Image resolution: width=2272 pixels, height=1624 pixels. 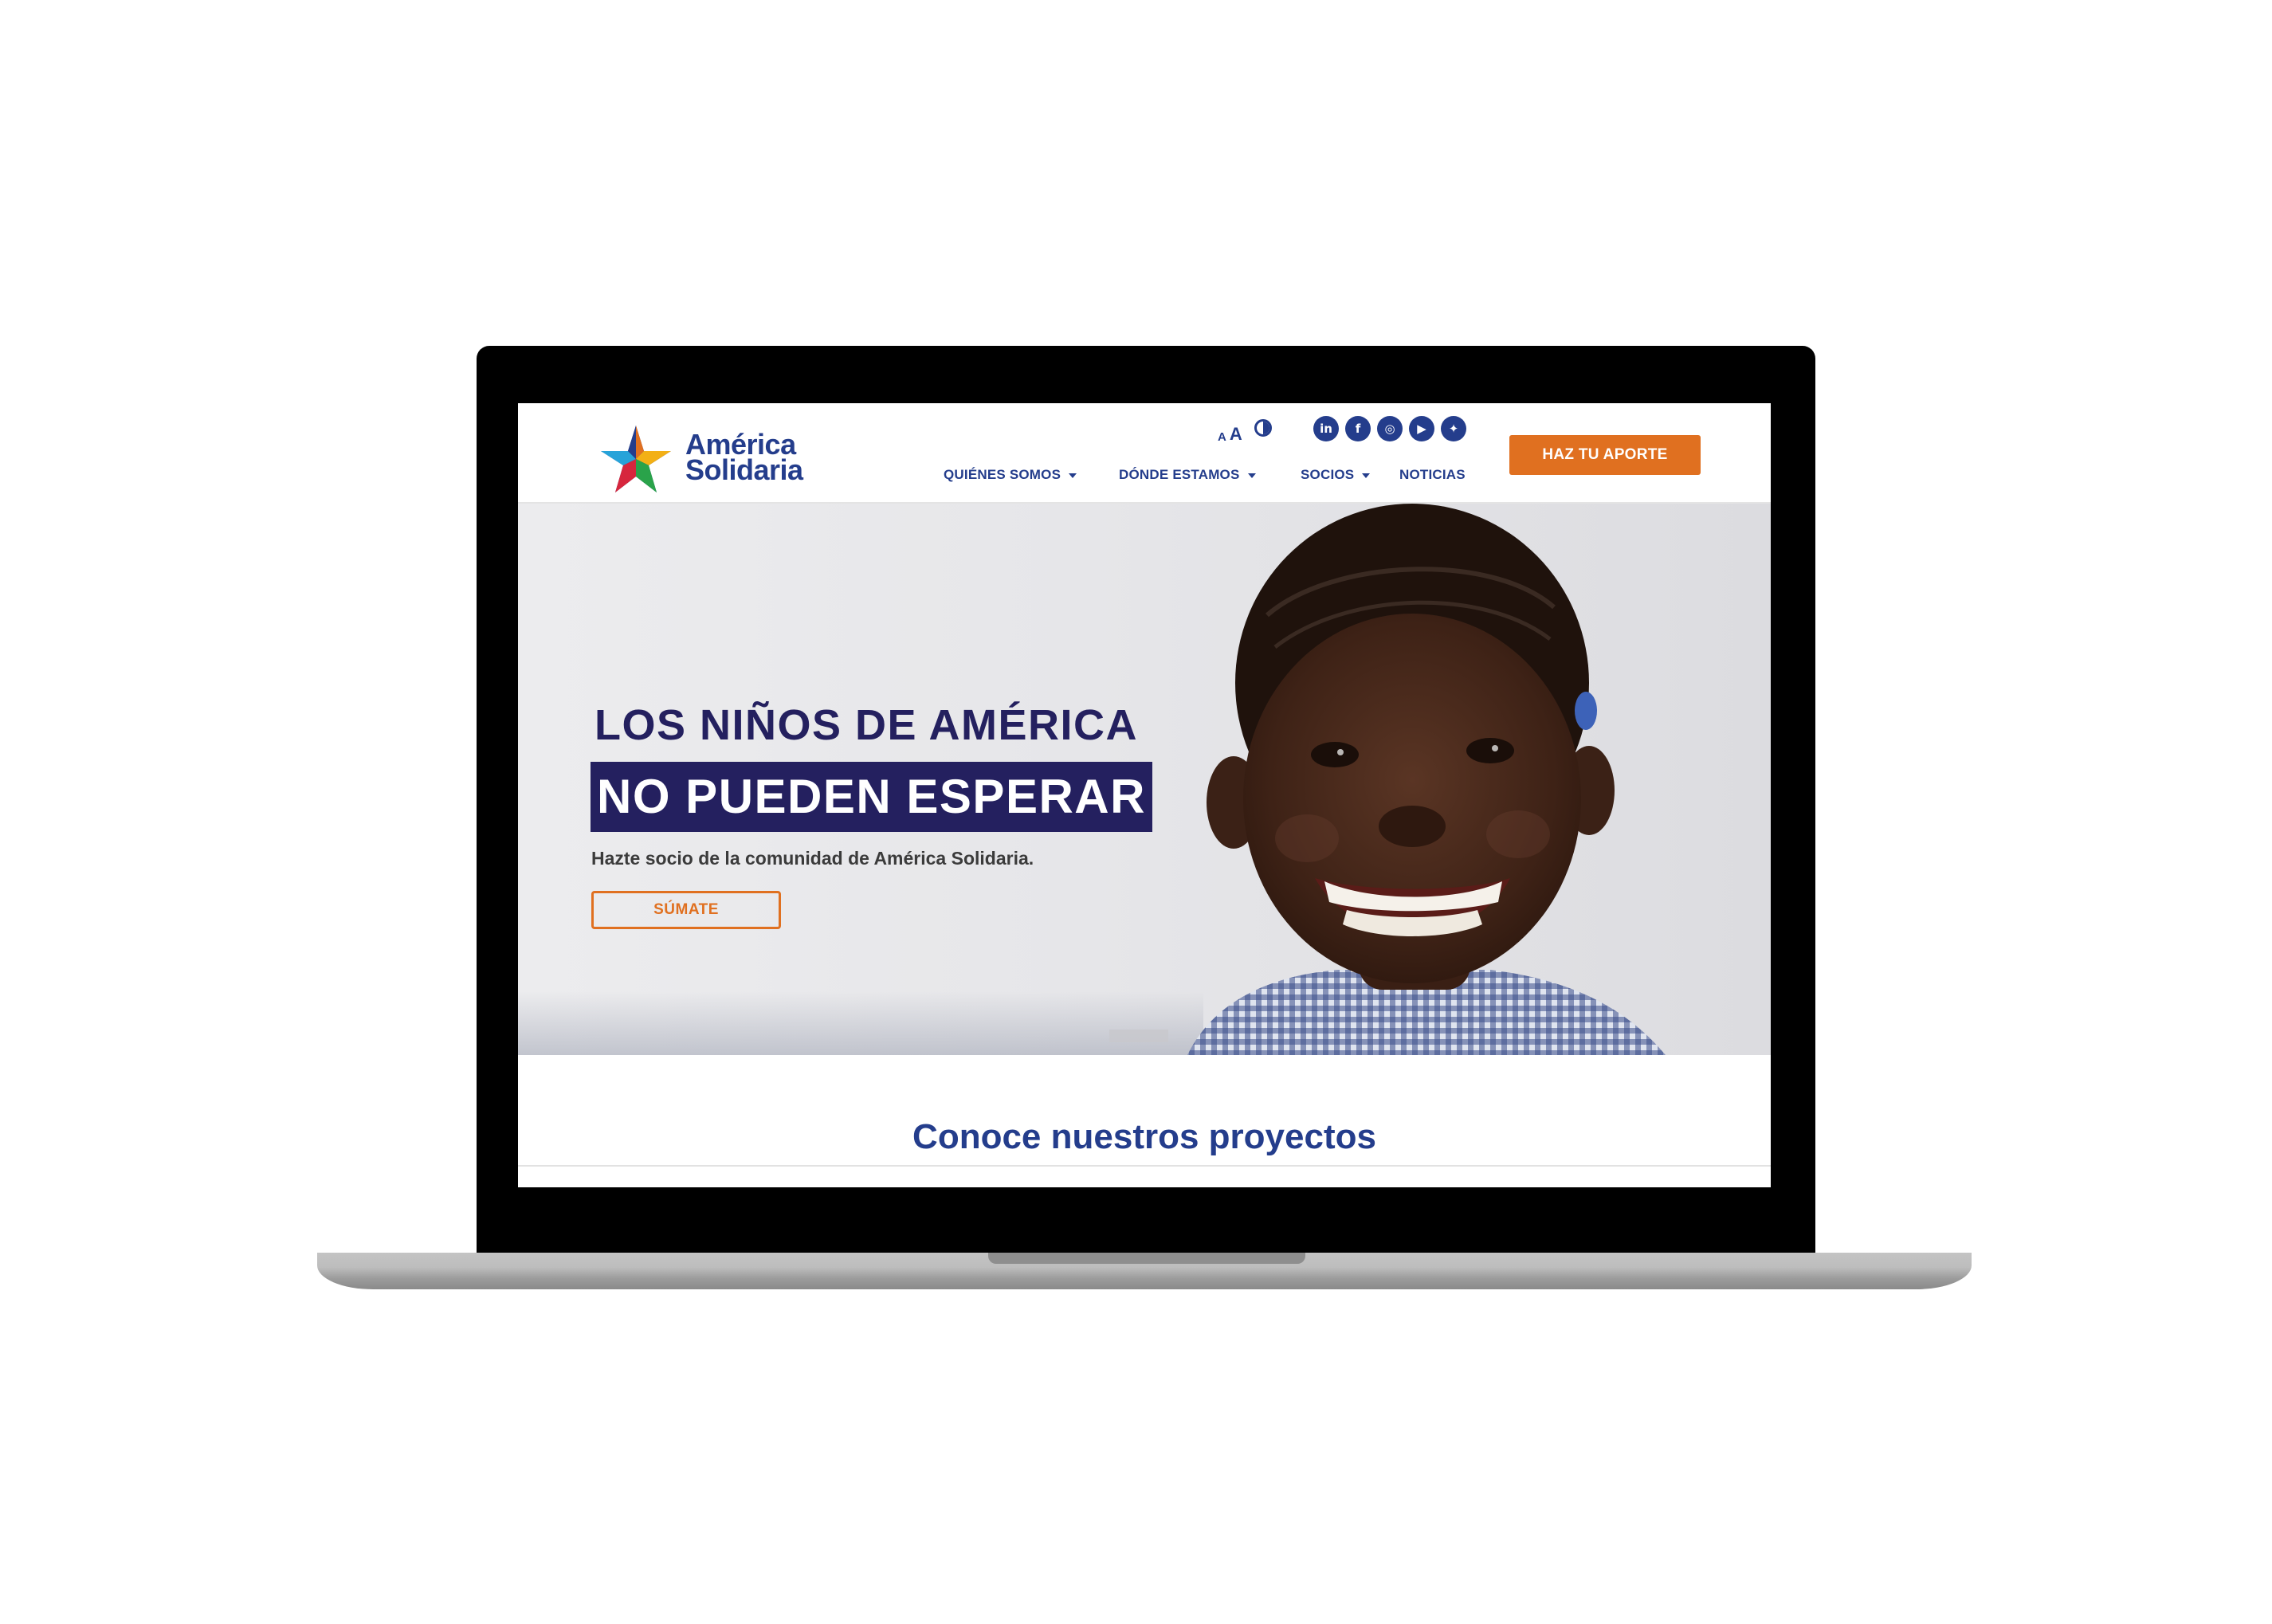 What do you see at coordinates (1326, 428) in the screenshot?
I see `linkedin-icon: in` at bounding box center [1326, 428].